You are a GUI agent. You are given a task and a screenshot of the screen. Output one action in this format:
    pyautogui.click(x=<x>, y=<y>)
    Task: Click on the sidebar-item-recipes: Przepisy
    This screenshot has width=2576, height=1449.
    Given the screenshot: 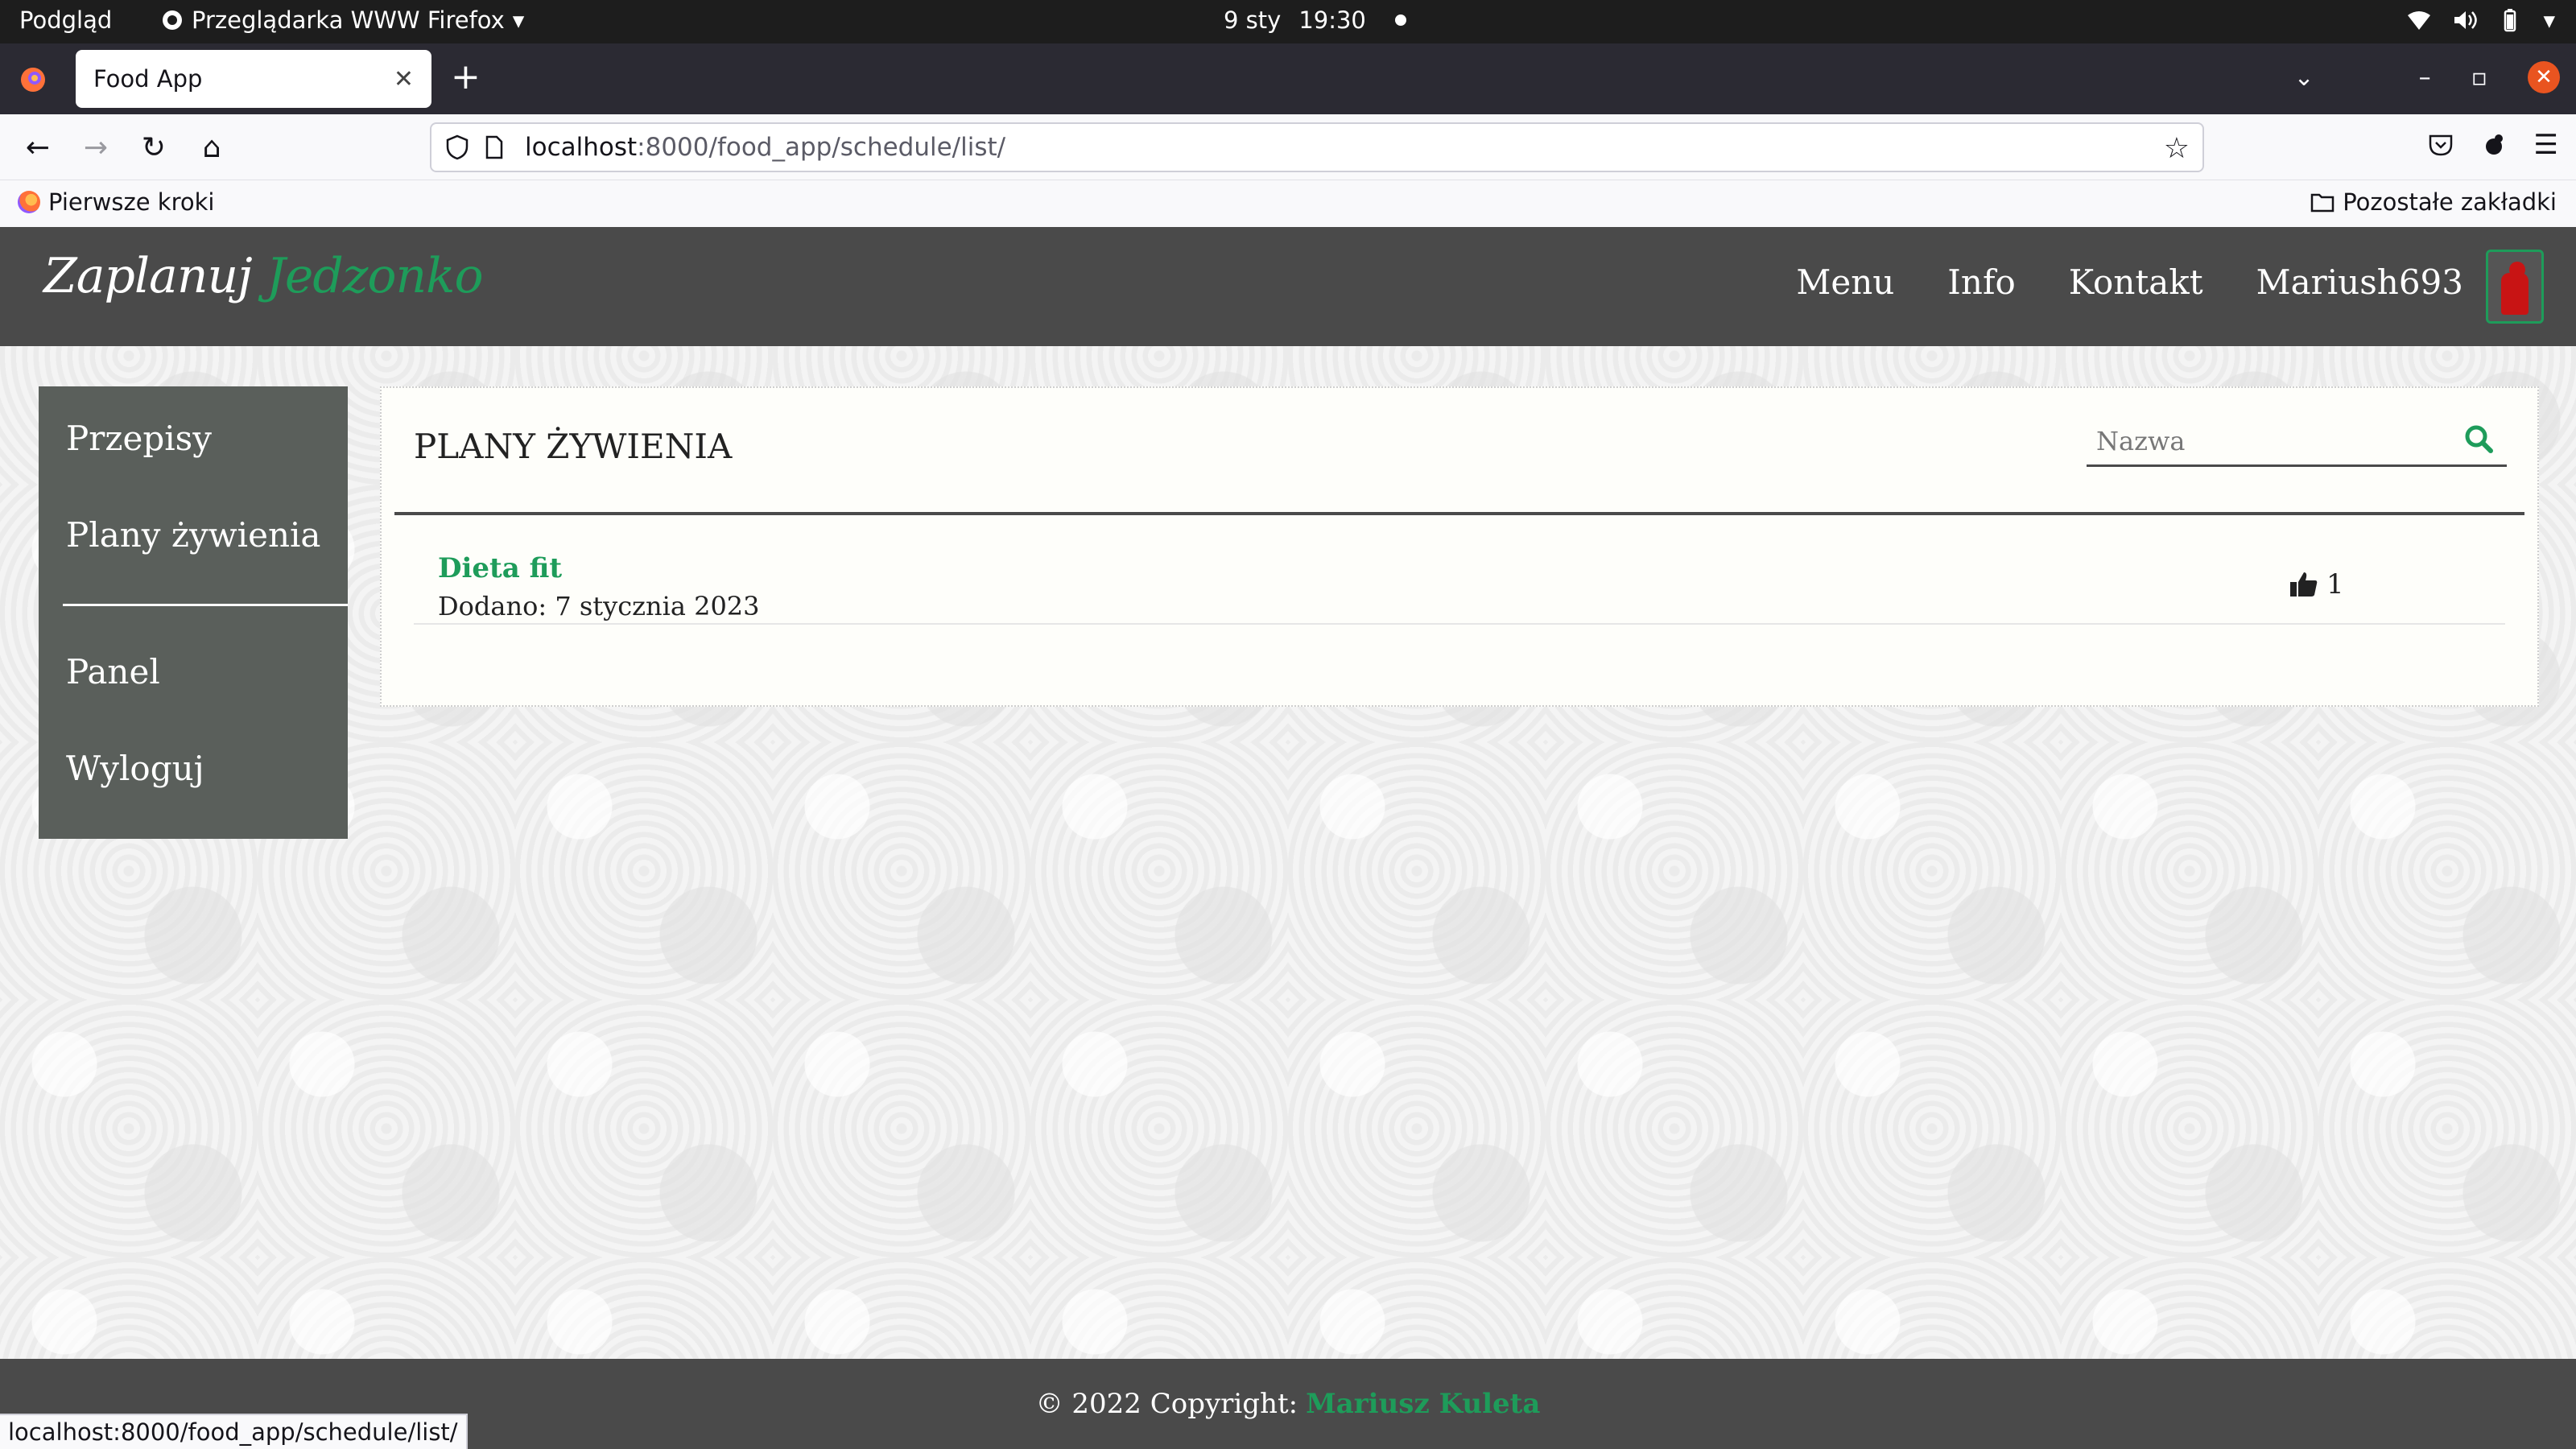 What is the action you would take?
    pyautogui.click(x=139, y=438)
    